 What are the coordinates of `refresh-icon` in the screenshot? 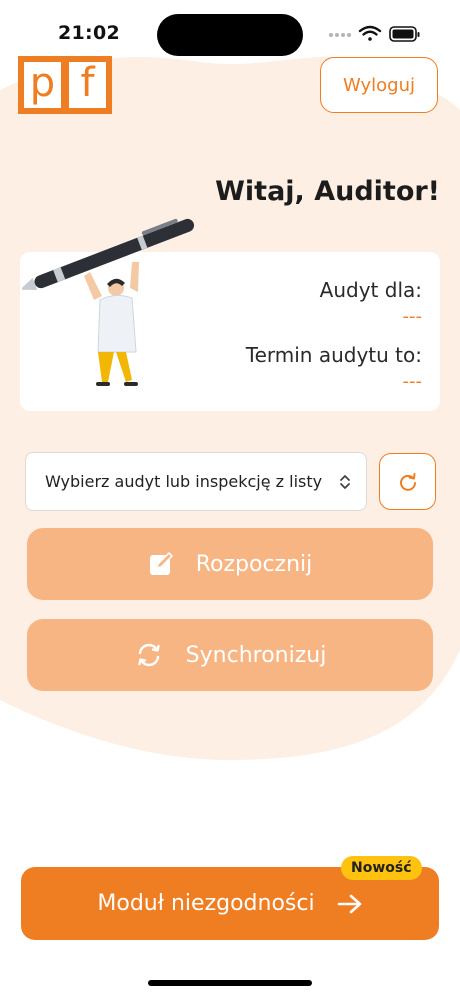 It's located at (407, 481).